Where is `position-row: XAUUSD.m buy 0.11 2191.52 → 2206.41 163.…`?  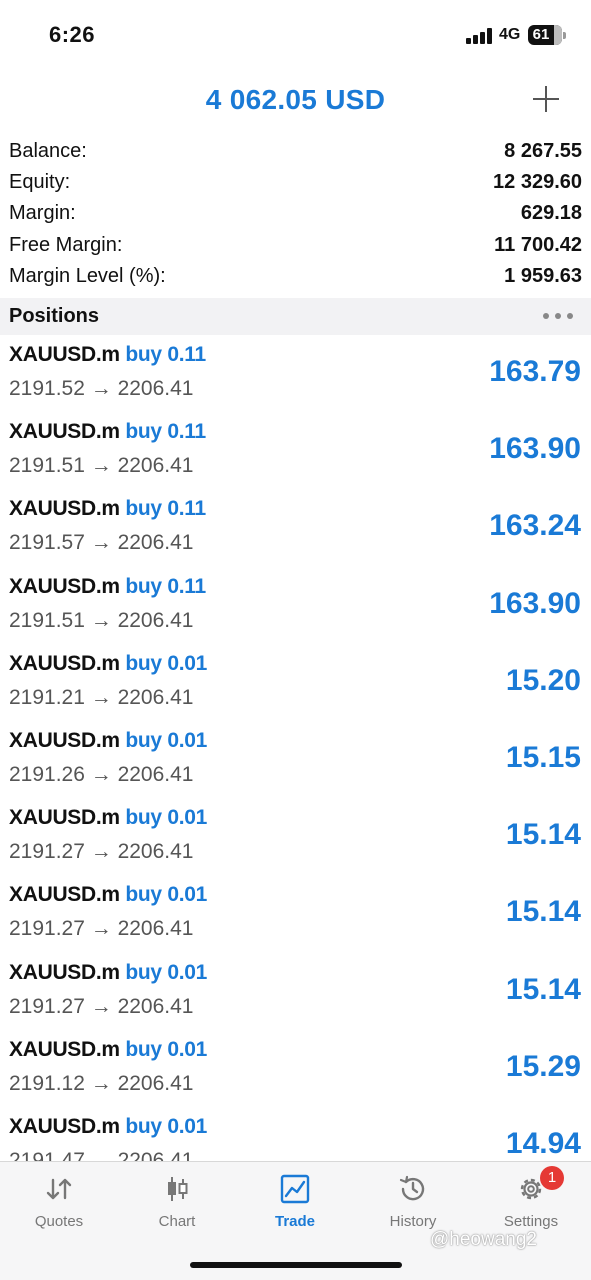 position-row: XAUUSD.m buy 0.11 2191.52 → 2206.41 163.… is located at coordinates (295, 373).